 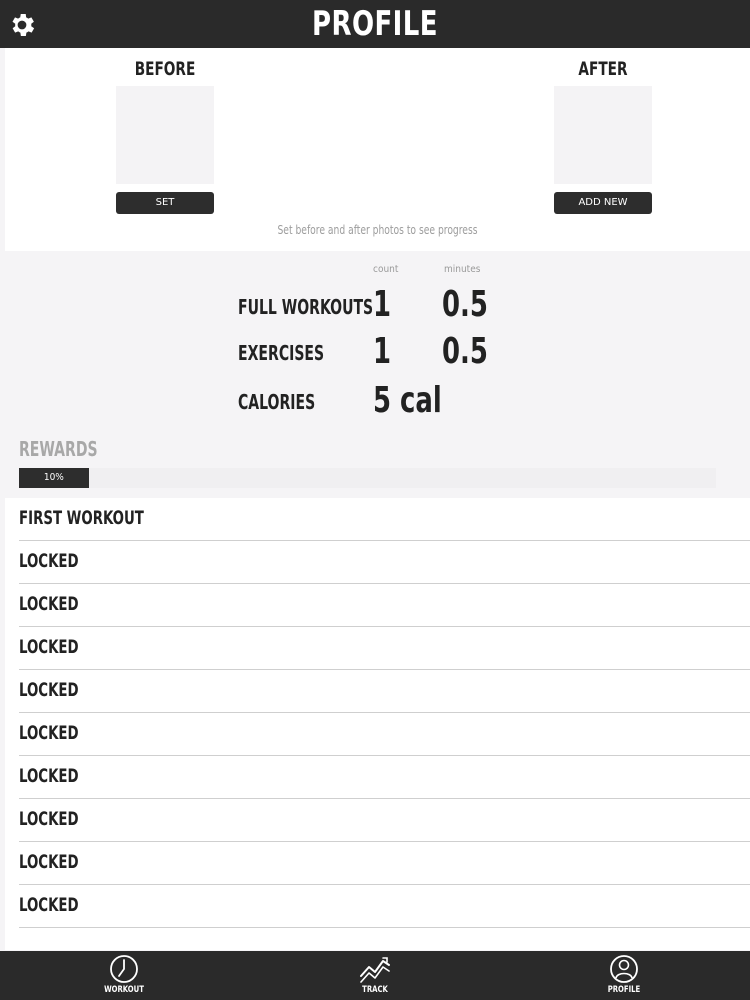 I want to click on tab-track-label: TRACK, so click(x=375, y=990).